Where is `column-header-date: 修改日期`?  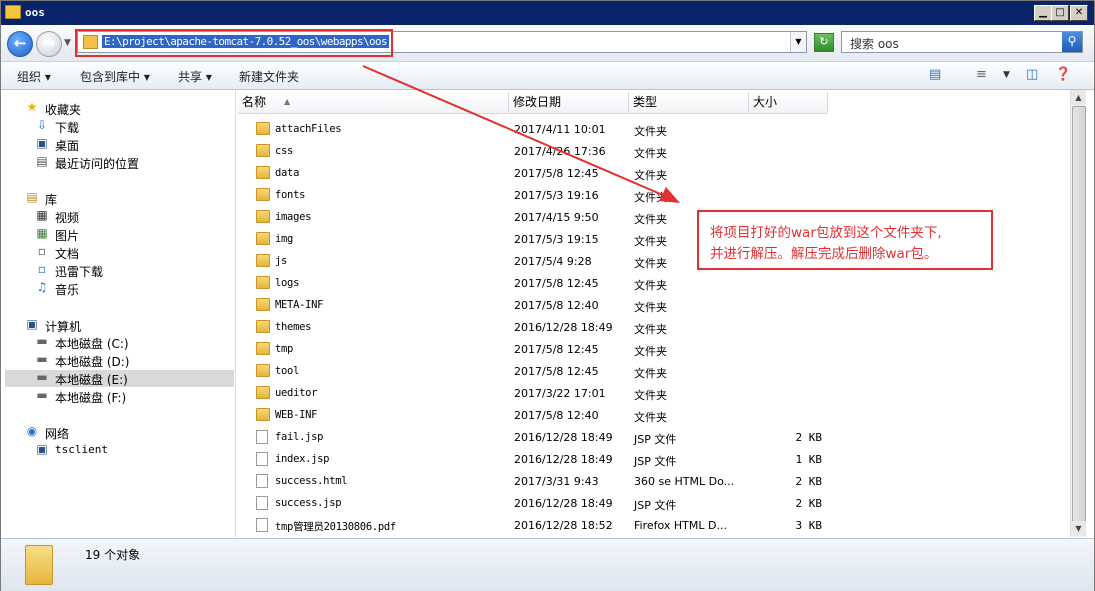
column-header-date: 修改日期 is located at coordinates (569, 103).